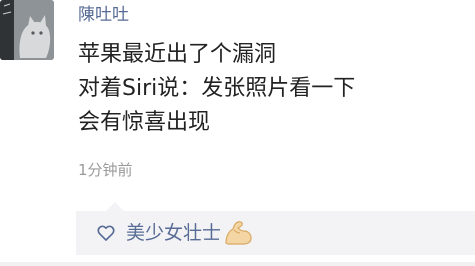 The image size is (475, 266). Describe the element at coordinates (105, 170) in the screenshot. I see `post-timestamp: 1分钟前` at that location.